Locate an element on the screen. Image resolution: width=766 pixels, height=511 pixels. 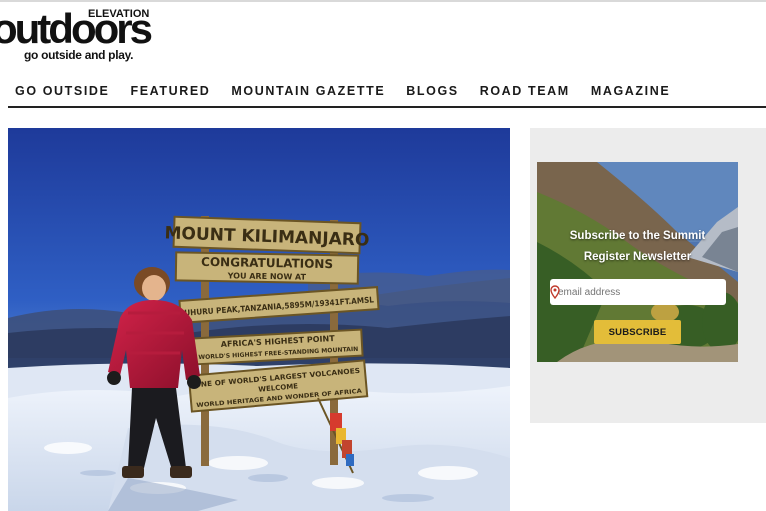
nav-item-go-outside: GO OUTSIDE is located at coordinates (62, 91).